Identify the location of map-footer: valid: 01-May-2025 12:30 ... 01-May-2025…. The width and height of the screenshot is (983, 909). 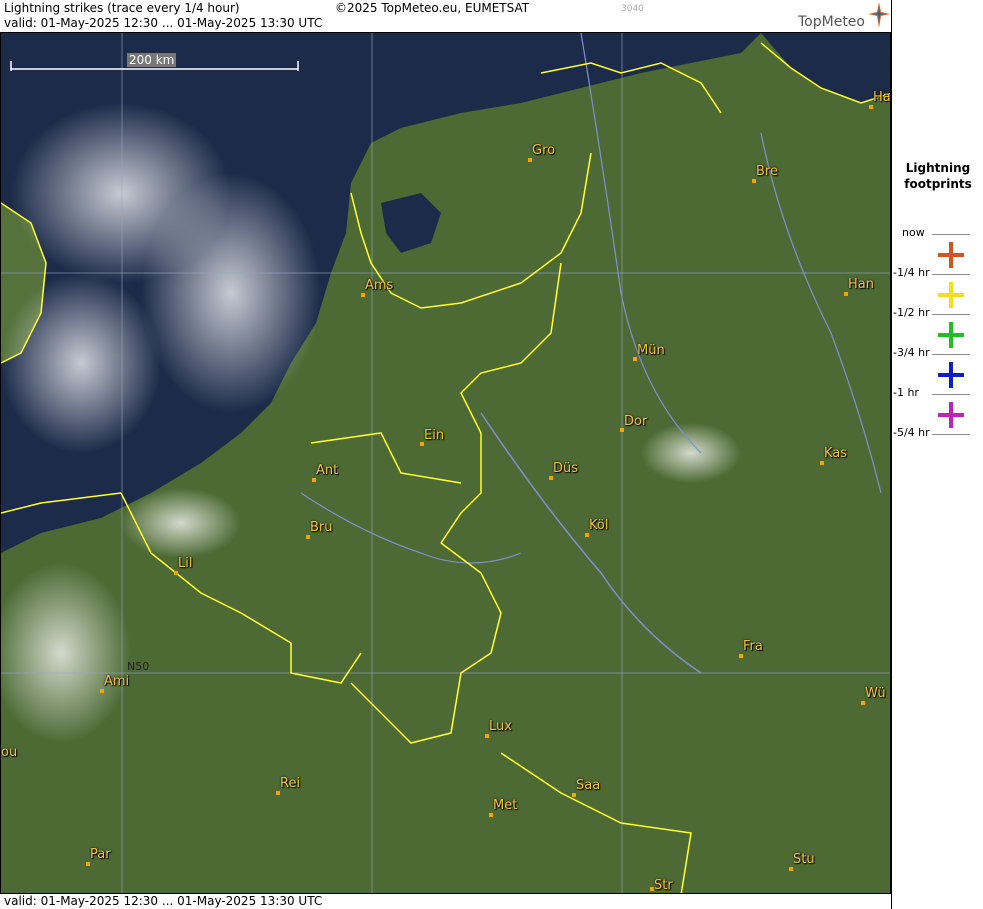
(445, 901).